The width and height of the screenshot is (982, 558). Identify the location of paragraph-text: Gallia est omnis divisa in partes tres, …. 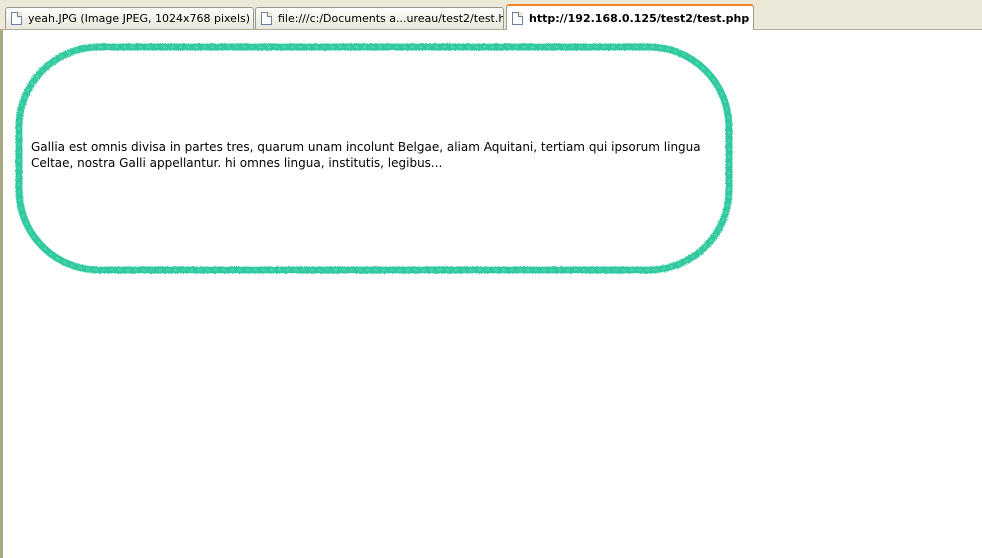
(366, 155).